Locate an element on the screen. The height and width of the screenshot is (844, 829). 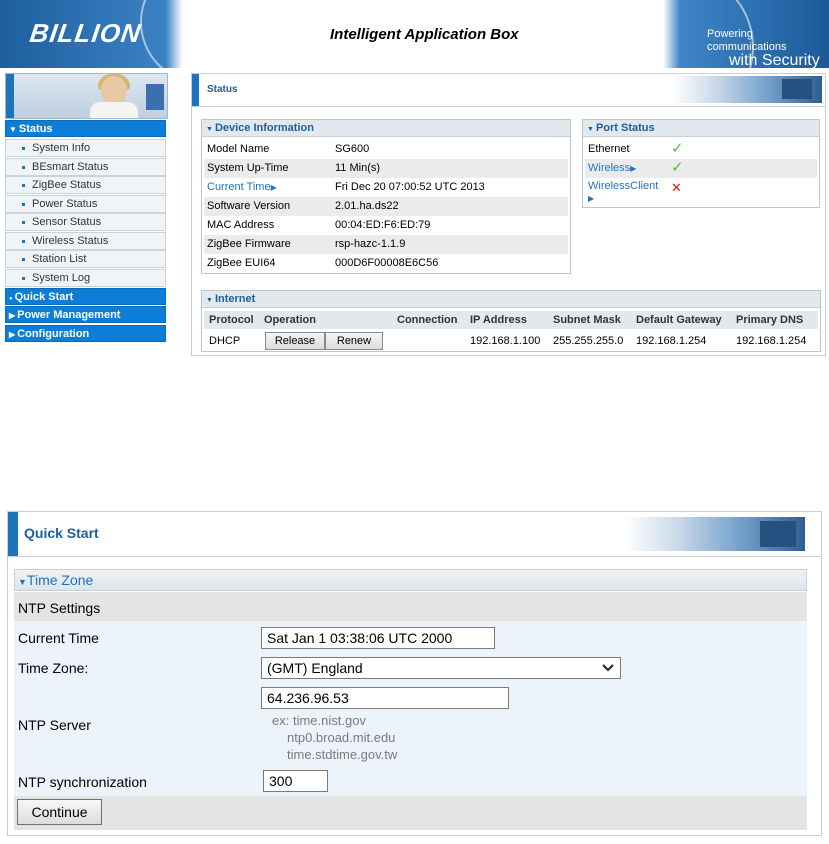
row-label: MAC Address is located at coordinates (241, 225).